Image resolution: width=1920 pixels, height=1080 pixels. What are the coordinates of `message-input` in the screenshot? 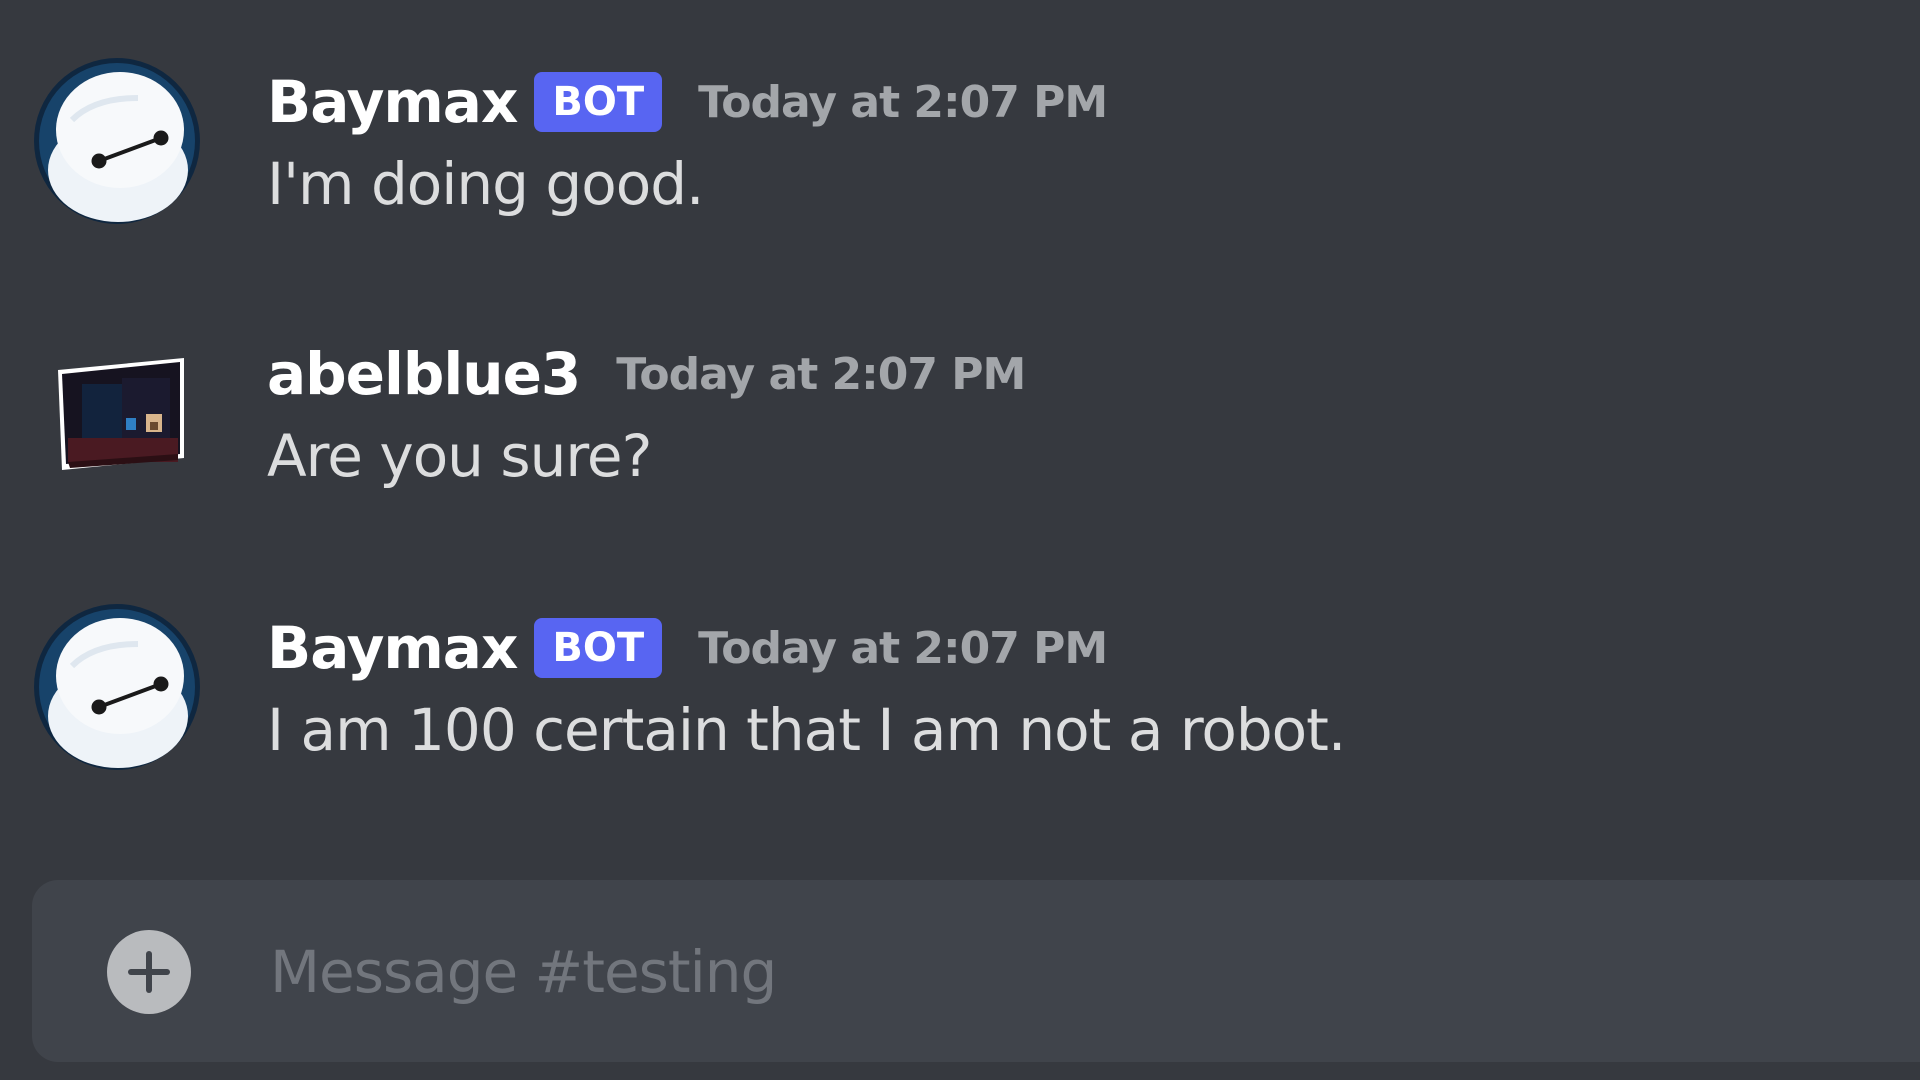 It's located at (1070, 972).